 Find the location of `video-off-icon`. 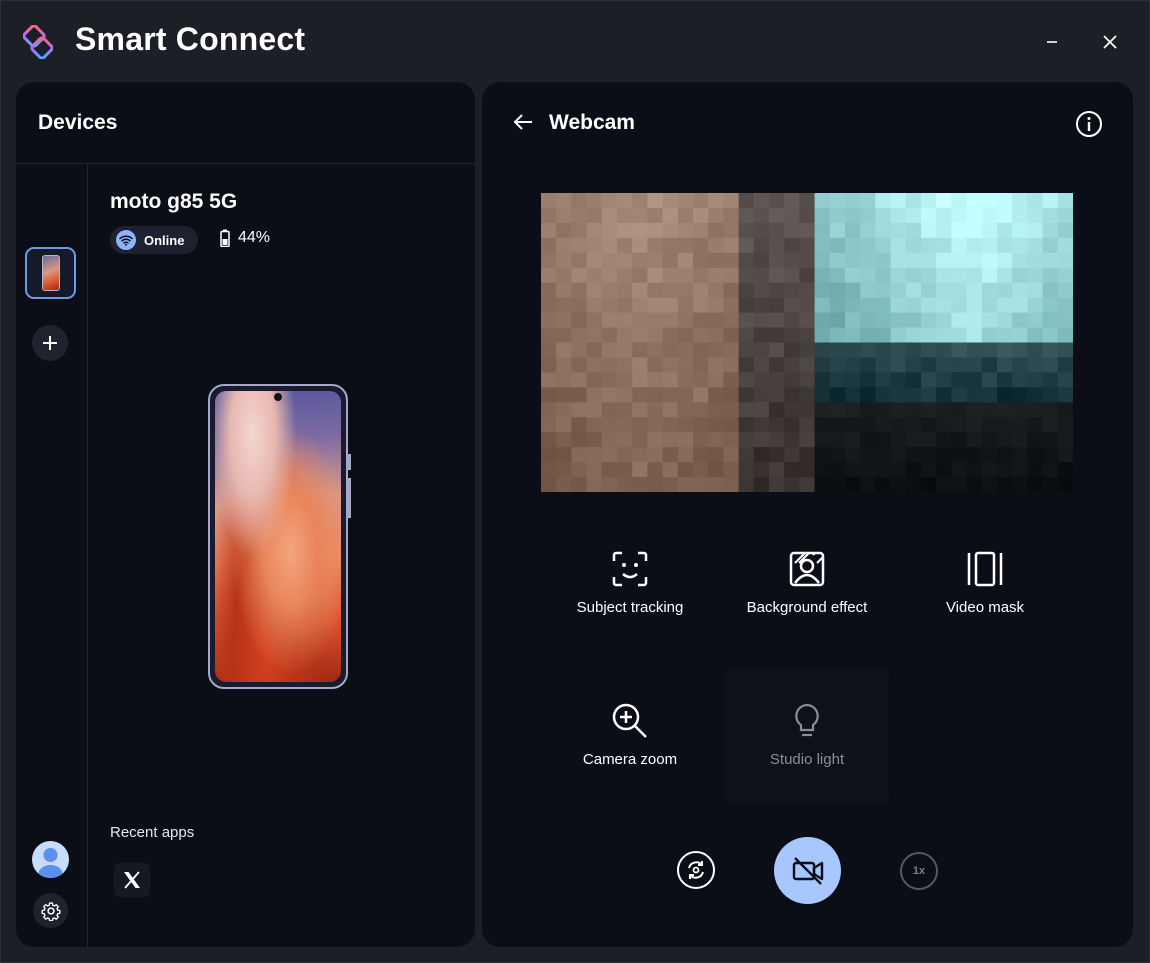

video-off-icon is located at coordinates (807, 870).